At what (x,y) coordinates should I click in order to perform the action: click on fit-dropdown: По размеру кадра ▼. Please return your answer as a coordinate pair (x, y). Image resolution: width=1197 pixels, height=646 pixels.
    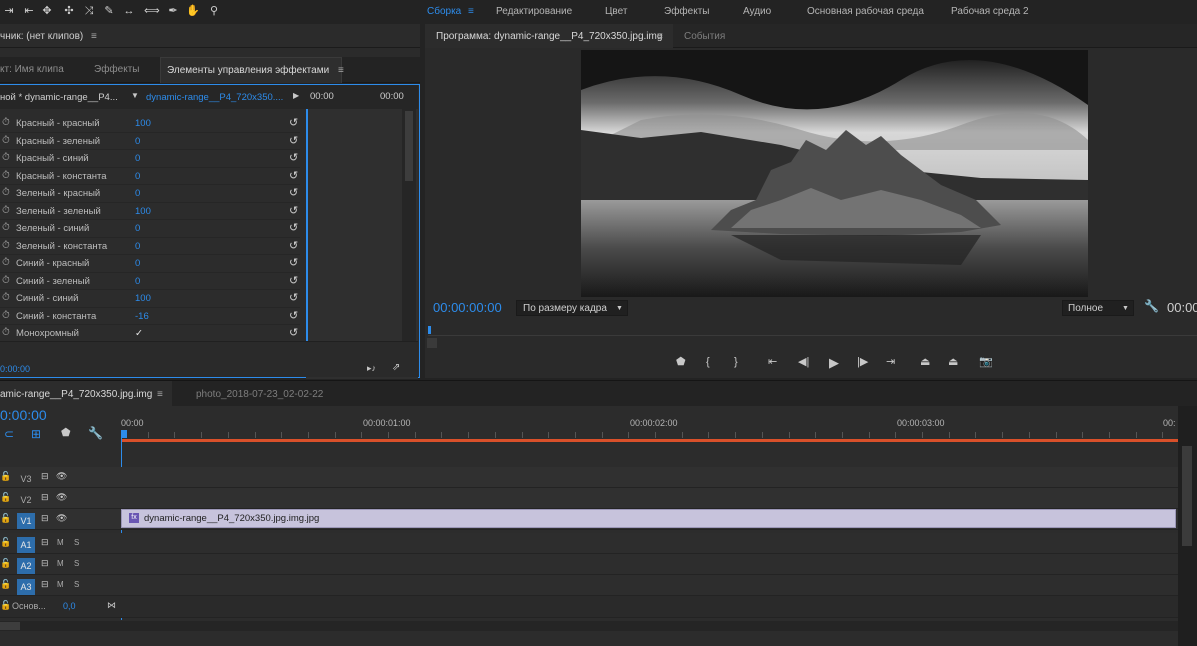
    Looking at the image, I should click on (572, 308).